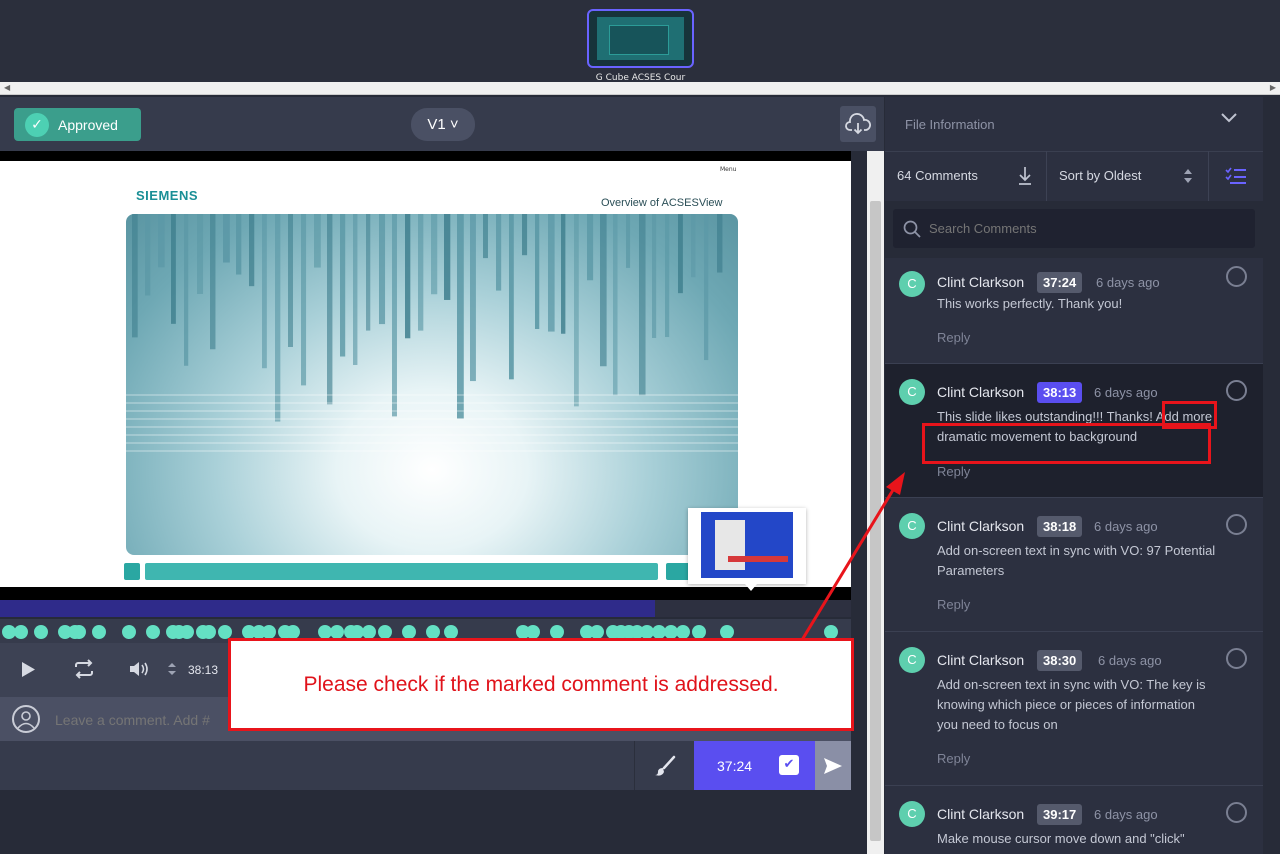  Describe the element at coordinates (28, 669) in the screenshot. I see `play-icon` at that location.